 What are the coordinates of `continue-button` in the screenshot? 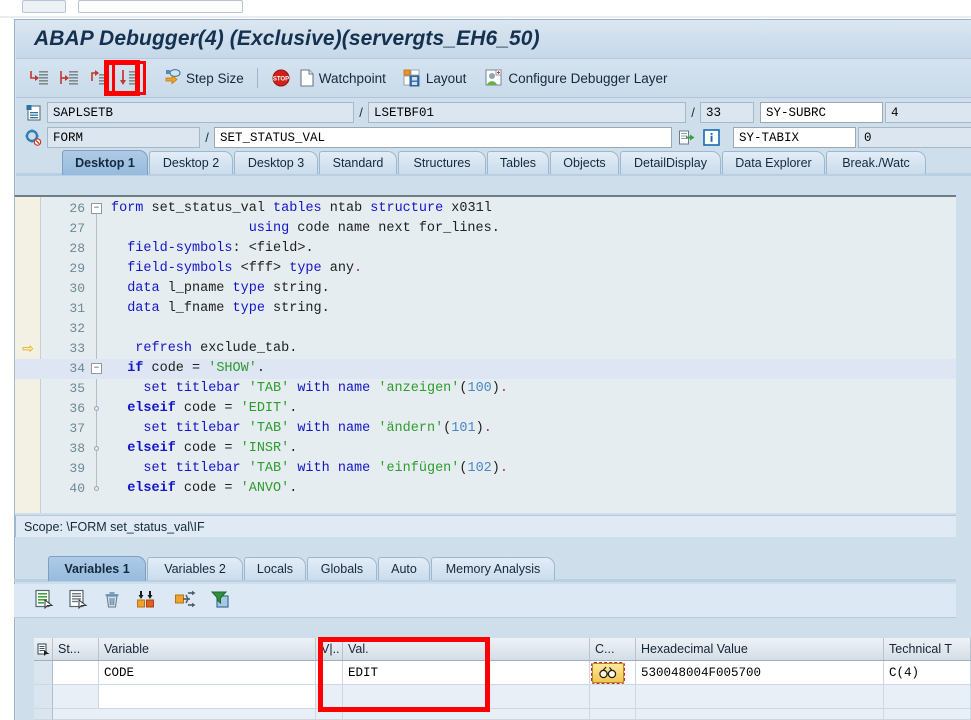 It's located at (129, 78).